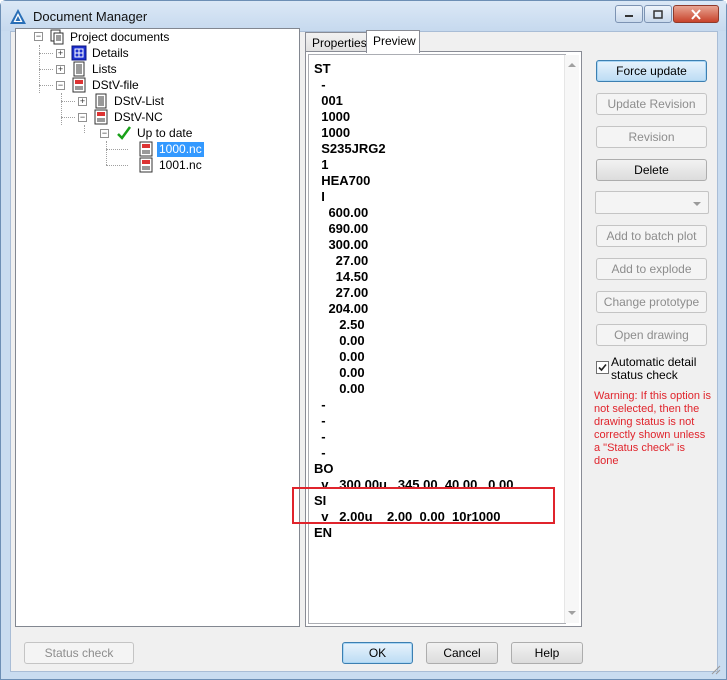 This screenshot has height=680, width=727. What do you see at coordinates (120, 36) in the screenshot?
I see `tree-node-label: Project documents` at bounding box center [120, 36].